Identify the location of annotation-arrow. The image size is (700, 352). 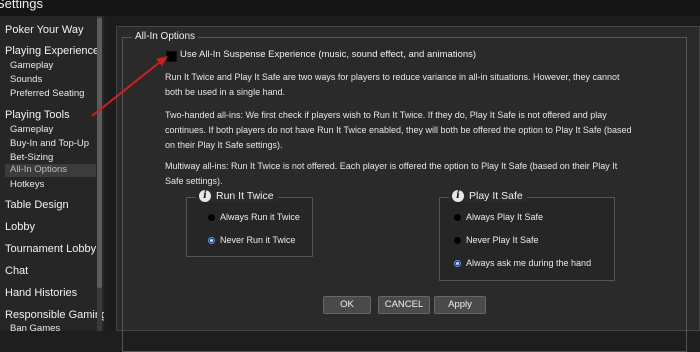
(129, 86).